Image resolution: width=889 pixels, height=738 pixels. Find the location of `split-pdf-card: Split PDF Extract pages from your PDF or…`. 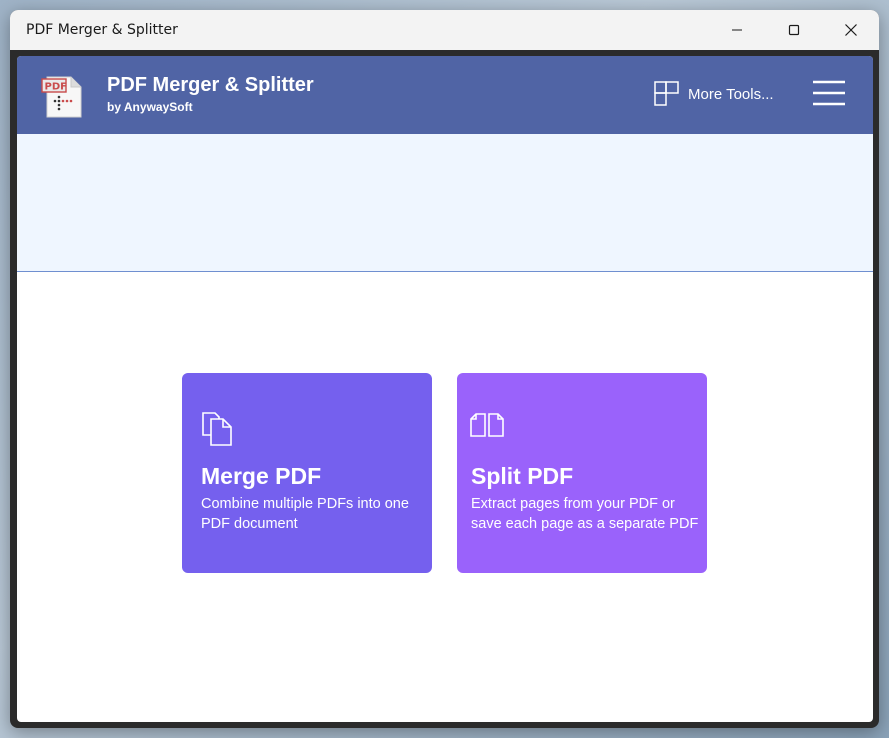

split-pdf-card: Split PDF Extract pages from your PDF or… is located at coordinates (582, 473).